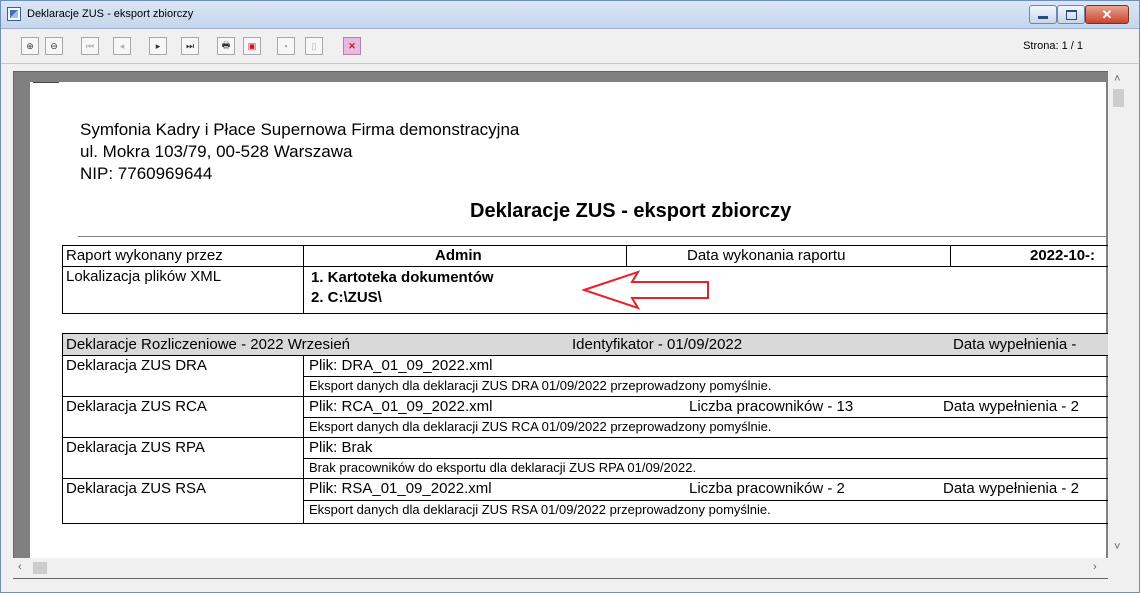  Describe the element at coordinates (136, 365) in the screenshot. I see `declaration-name: Deklaracja ZUS DRA` at that location.